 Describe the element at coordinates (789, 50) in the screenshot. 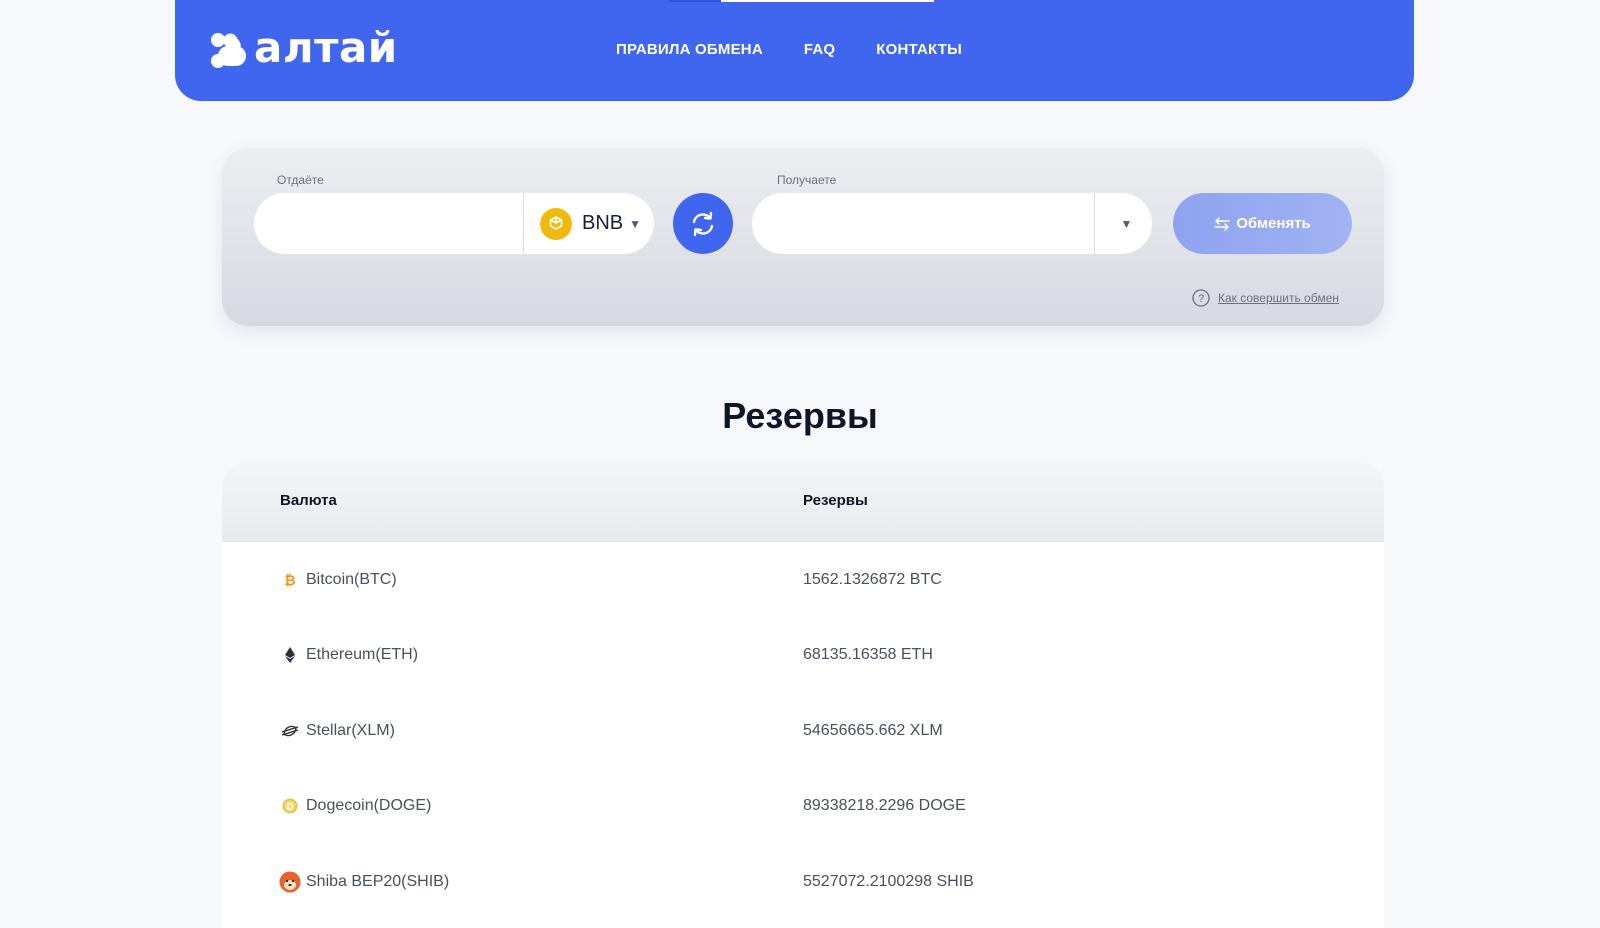

I see `main-nav: ПРАВИЛА ОБМЕНА FAQ КОНТАКТЫ` at that location.